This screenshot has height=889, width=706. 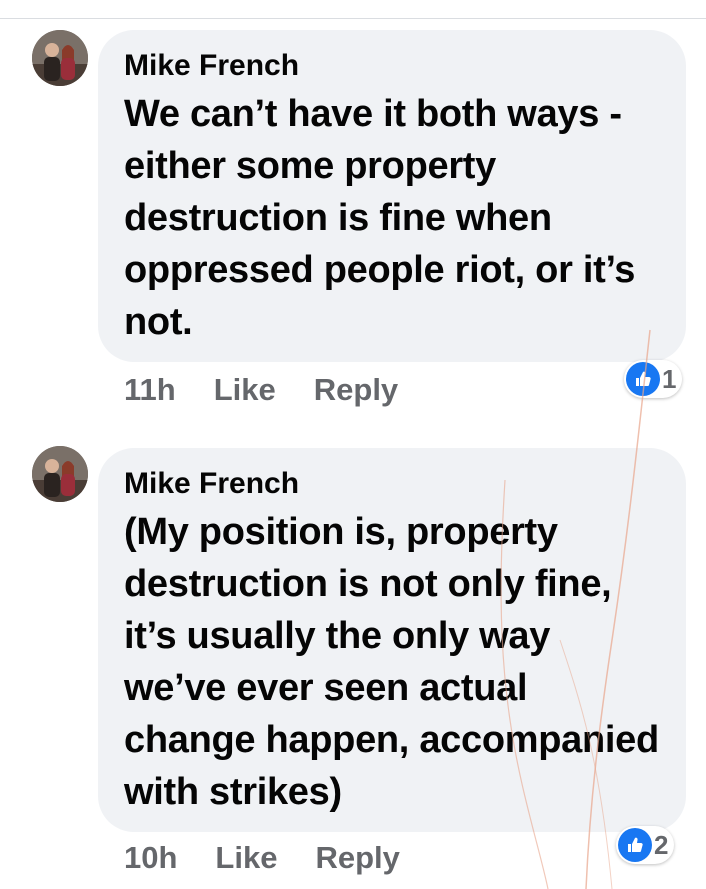 What do you see at coordinates (669, 378) in the screenshot?
I see `reaction-count: 1` at bounding box center [669, 378].